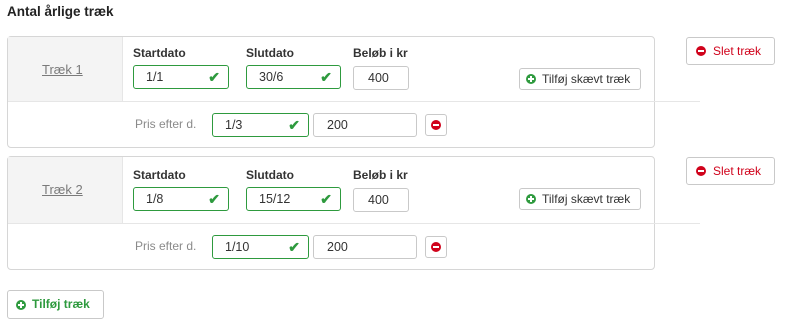  Describe the element at coordinates (293, 77) in the screenshot. I see `end-date-input: 30/6 ✔` at that location.